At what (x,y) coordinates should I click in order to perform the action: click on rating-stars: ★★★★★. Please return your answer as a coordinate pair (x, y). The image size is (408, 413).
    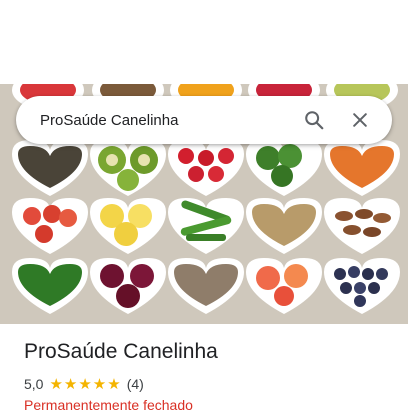
    Looking at the image, I should click on (85, 384).